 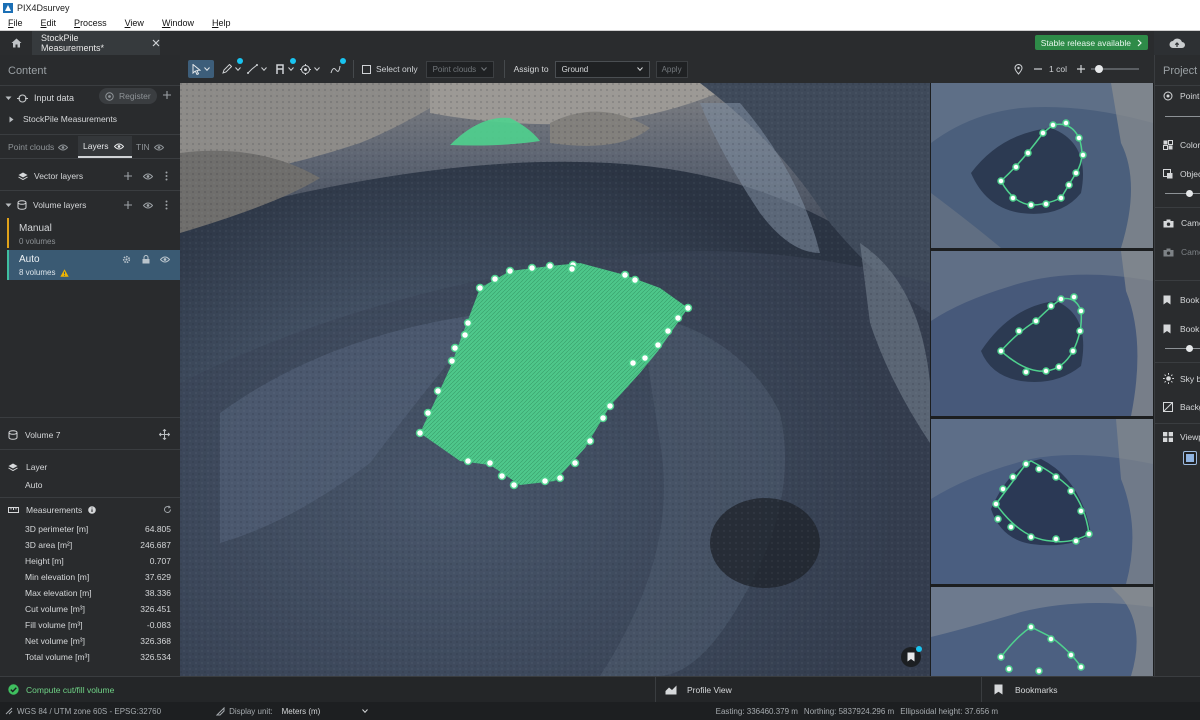 I want to click on volume-title: Volume 7, so click(x=43, y=435).